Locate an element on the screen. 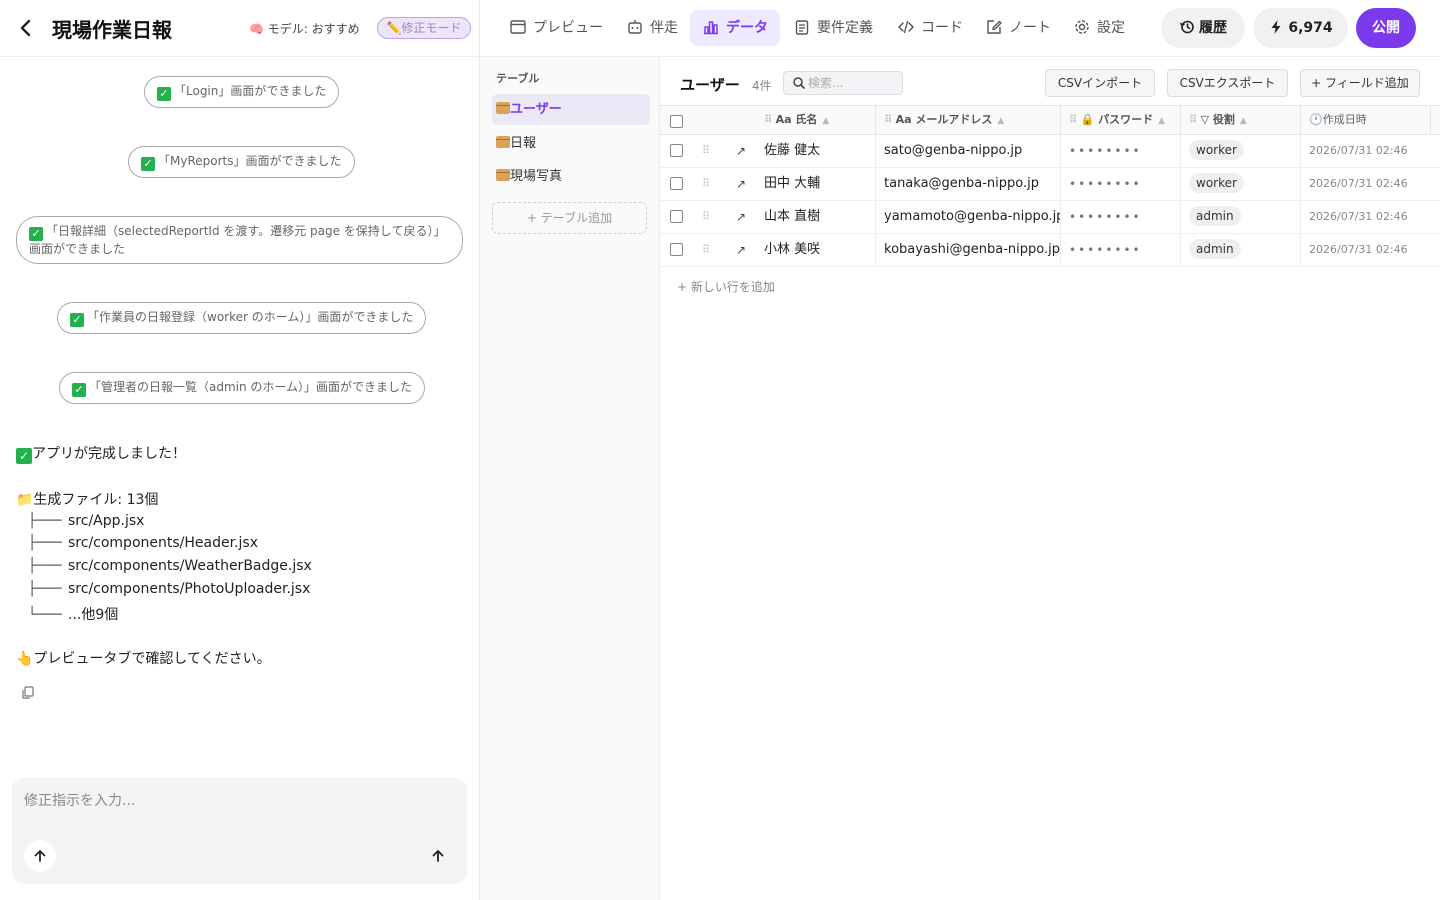 The width and height of the screenshot is (1440, 900). select-all-checkbox is located at coordinates (676, 121).